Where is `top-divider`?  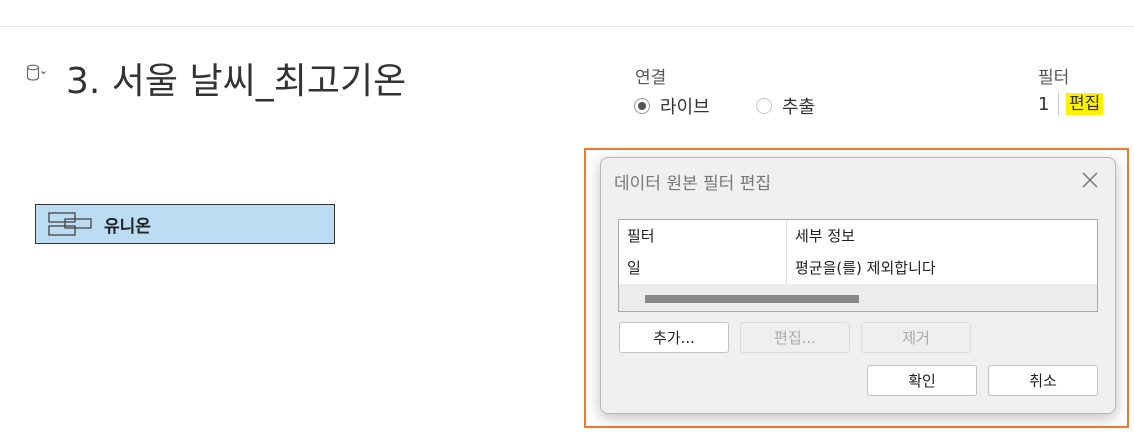
top-divider is located at coordinates (567, 26).